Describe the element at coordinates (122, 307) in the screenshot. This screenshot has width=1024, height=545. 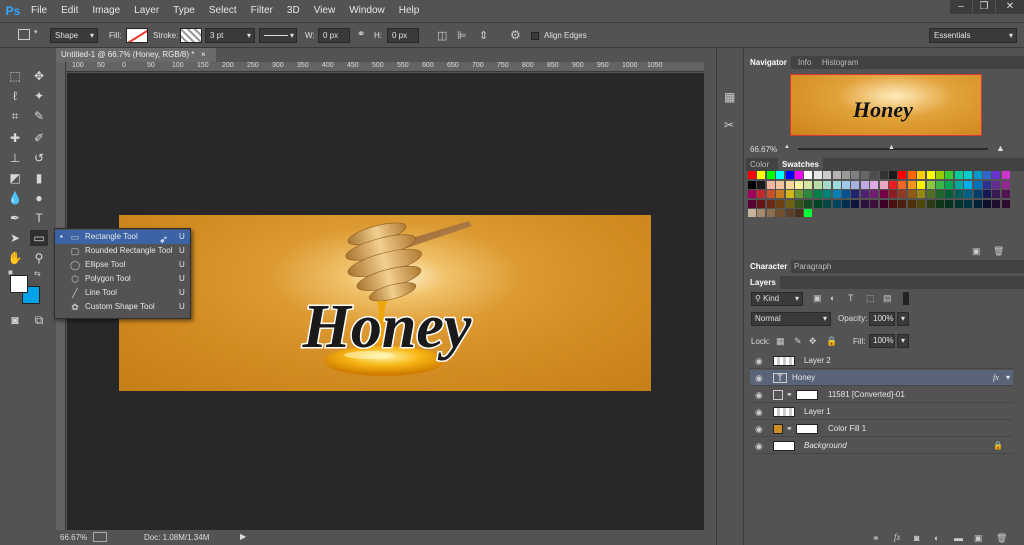
I see `flyout-custom-shape-tool: ✿ Custom Shape Tool U` at that location.